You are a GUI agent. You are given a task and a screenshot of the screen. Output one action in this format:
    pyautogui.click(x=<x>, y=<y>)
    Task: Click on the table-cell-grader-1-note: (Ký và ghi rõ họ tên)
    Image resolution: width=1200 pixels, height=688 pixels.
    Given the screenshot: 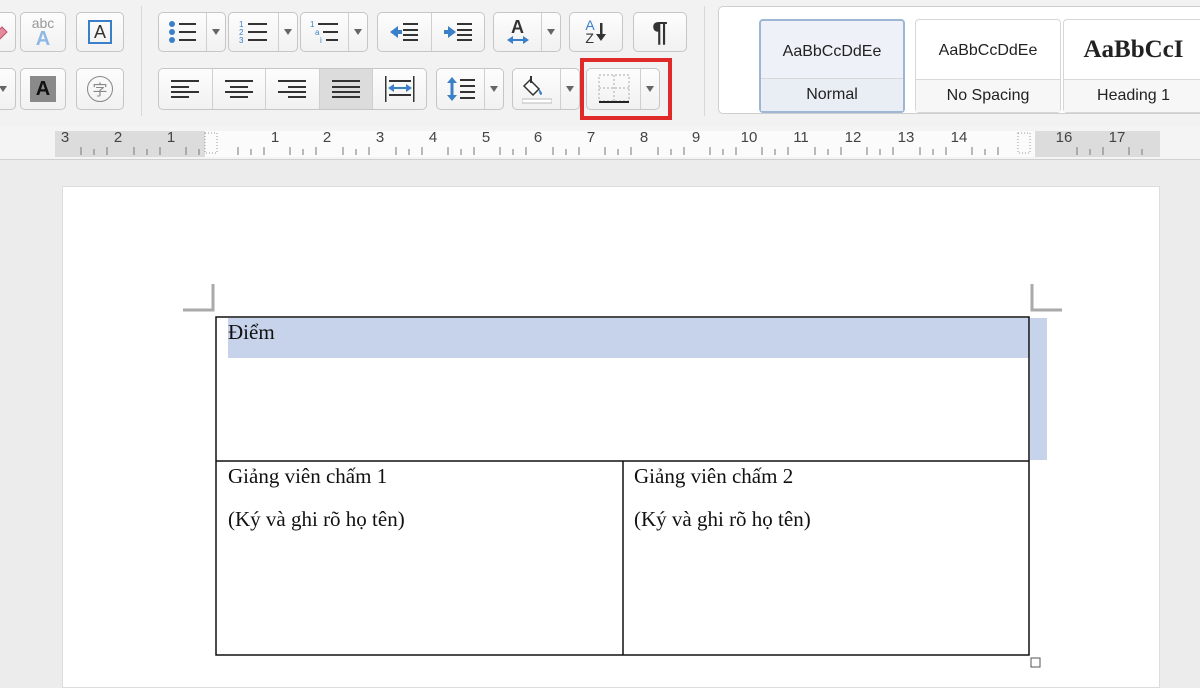 What is the action you would take?
    pyautogui.click(x=316, y=519)
    